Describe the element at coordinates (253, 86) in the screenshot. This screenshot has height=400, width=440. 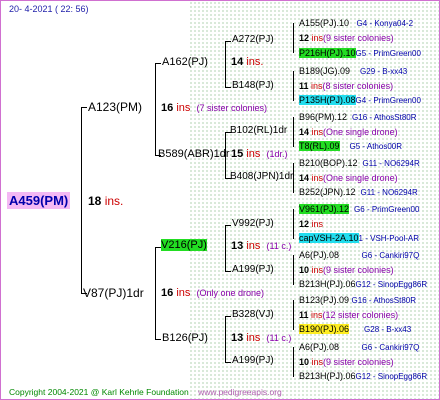
I see `g3-queen: B148(PJ)` at that location.